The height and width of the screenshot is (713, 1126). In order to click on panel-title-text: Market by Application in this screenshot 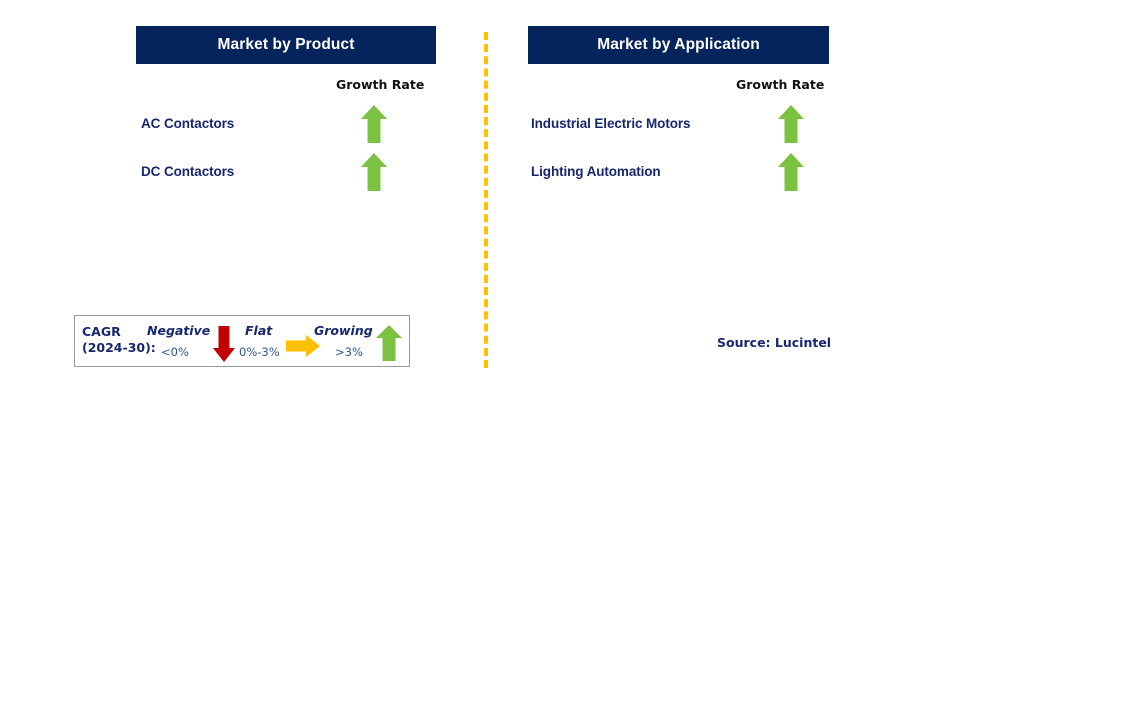, I will do `click(678, 44)`.